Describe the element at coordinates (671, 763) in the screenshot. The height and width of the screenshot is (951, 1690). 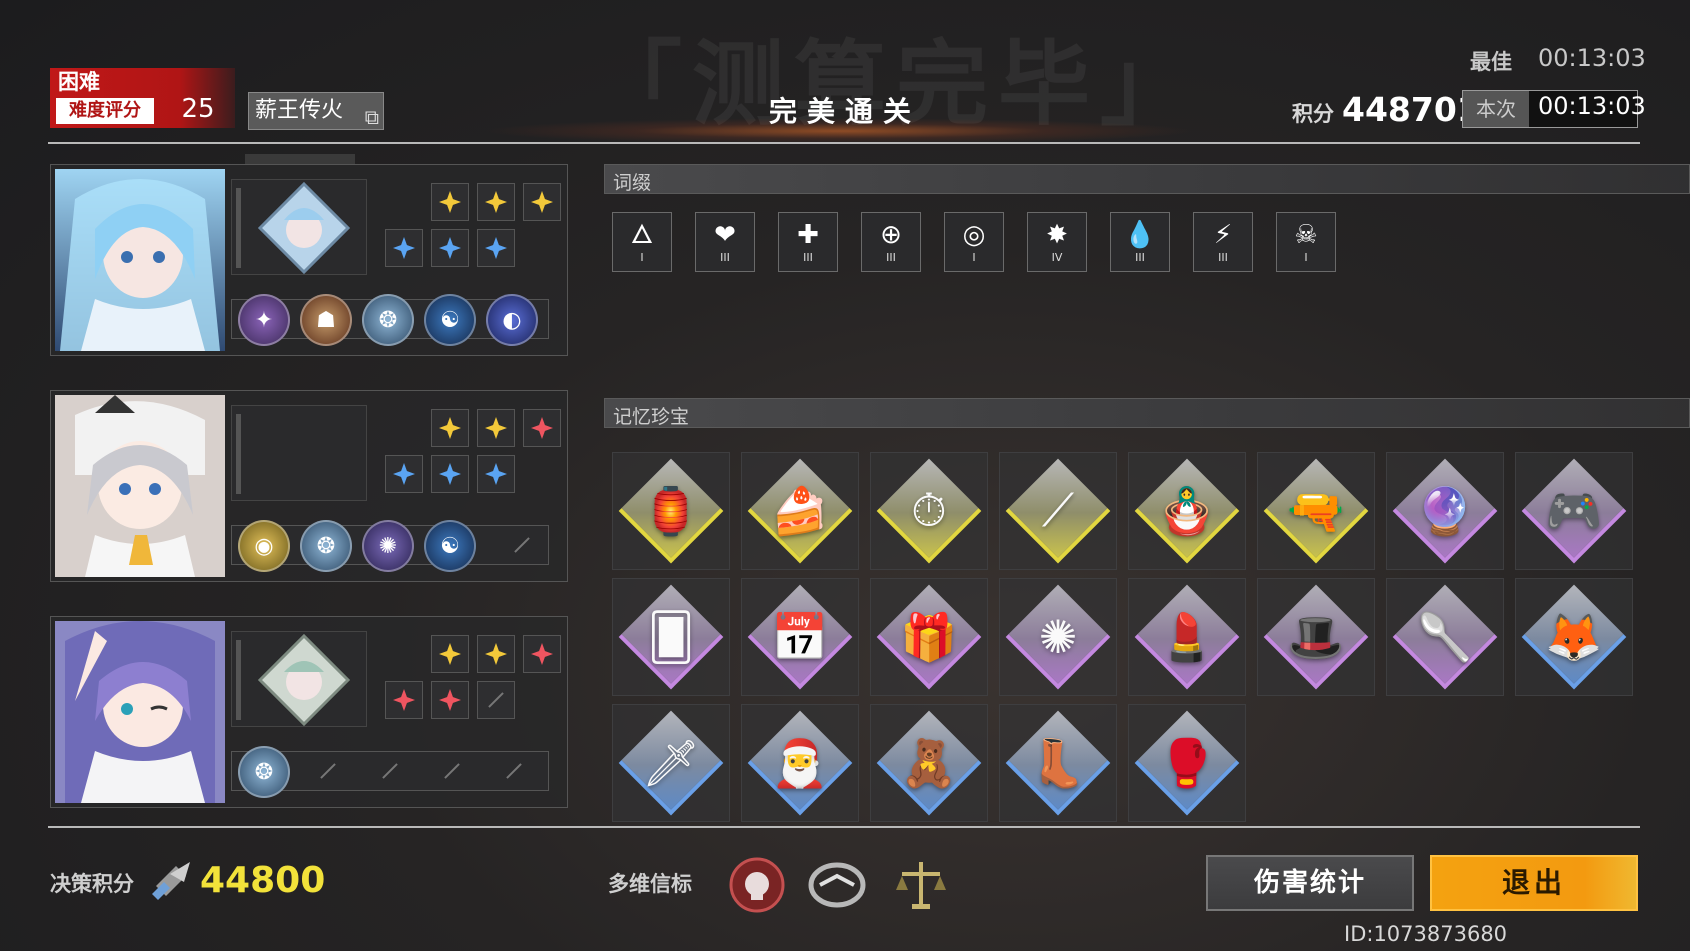
I see `blade-icon: 🗡` at that location.